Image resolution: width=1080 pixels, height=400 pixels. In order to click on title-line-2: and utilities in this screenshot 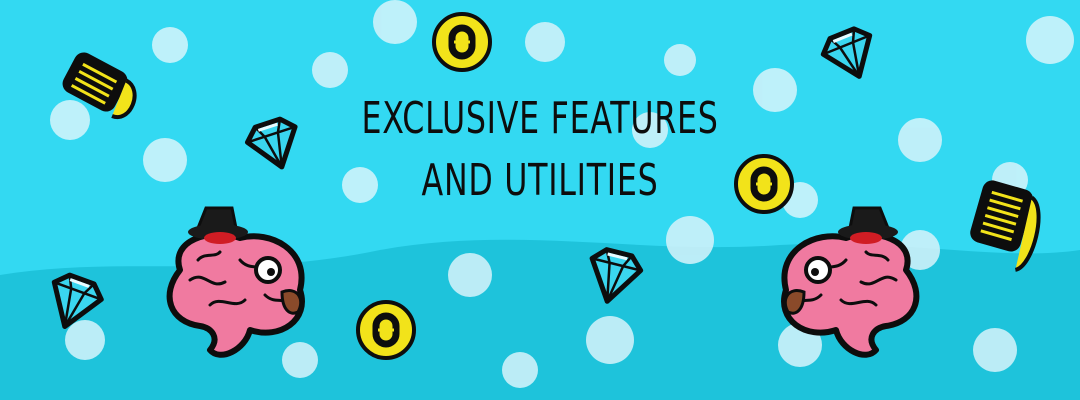, I will do `click(540, 180)`.